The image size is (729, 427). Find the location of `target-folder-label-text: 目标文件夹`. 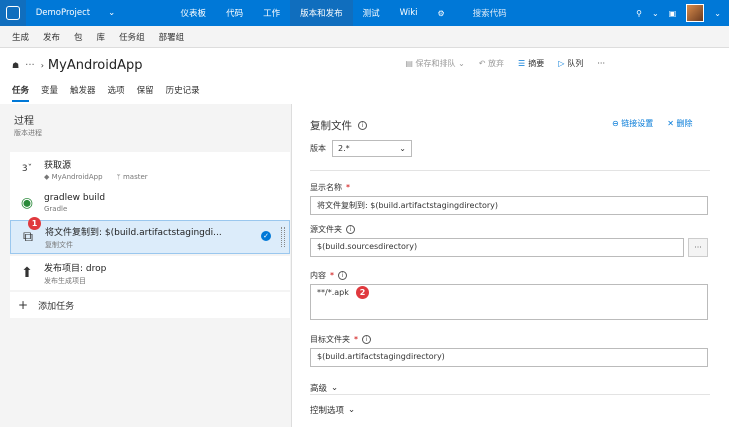

target-folder-label-text: 目标文件夹 is located at coordinates (330, 339).